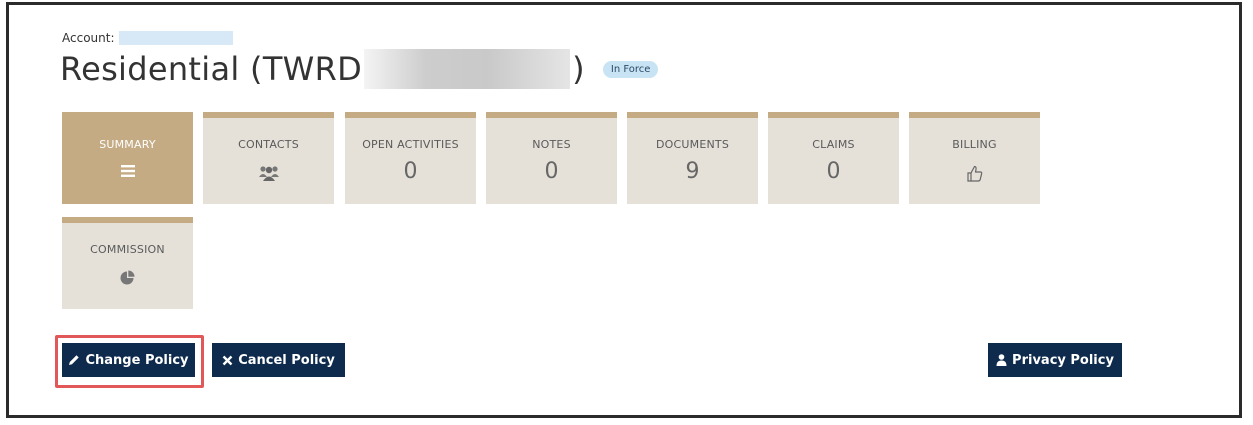 The image size is (1253, 425). I want to click on cancel-policy-button: Cancel Policy, so click(278, 360).